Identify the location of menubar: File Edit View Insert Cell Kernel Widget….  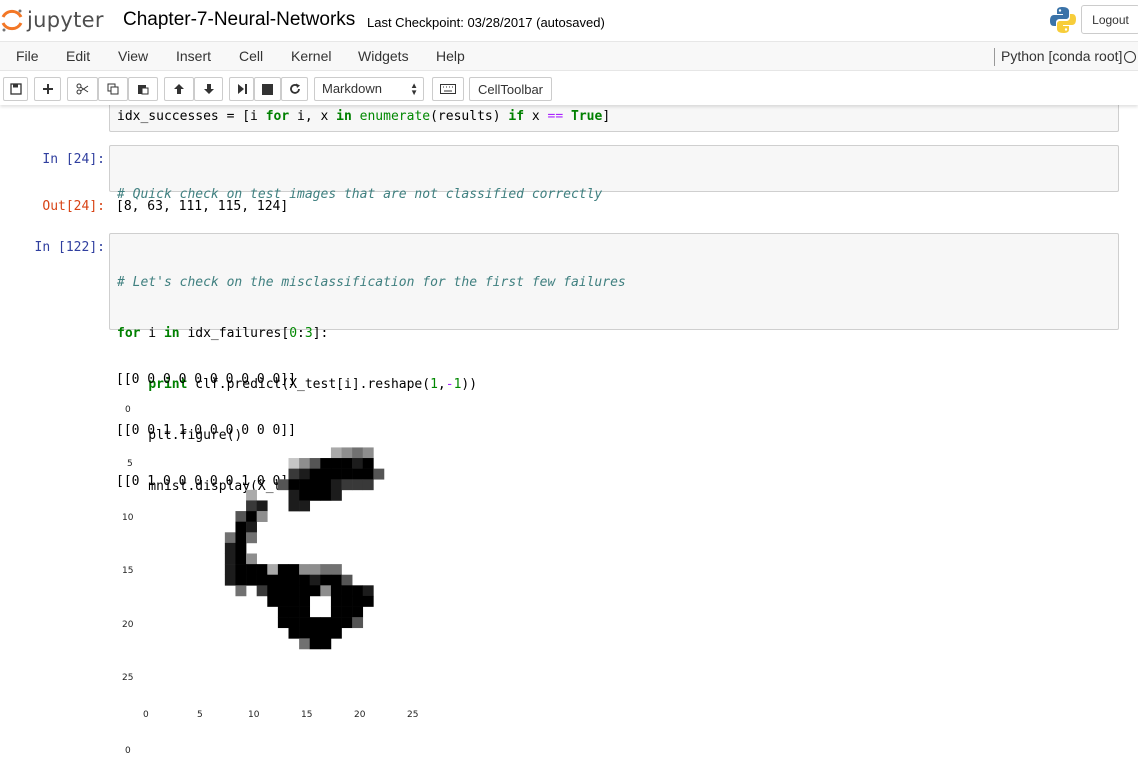
(569, 56).